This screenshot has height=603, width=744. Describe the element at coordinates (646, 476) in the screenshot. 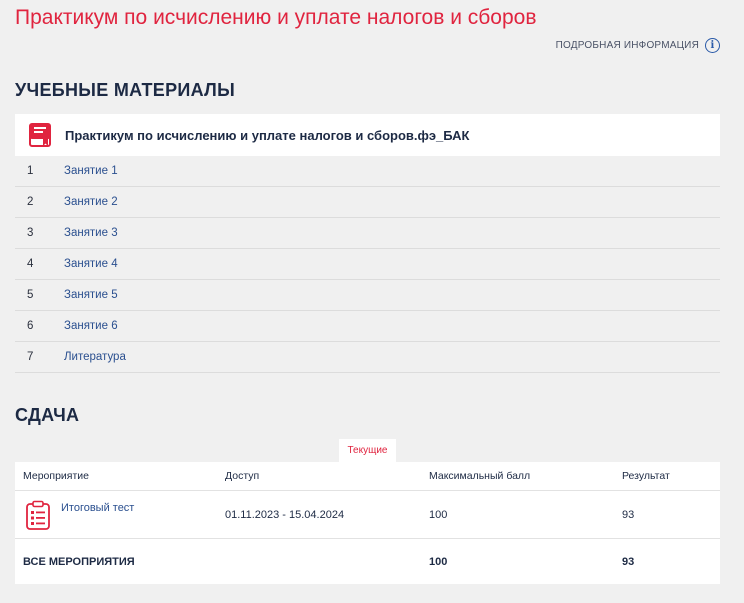

I see `column-header-result: Результат` at that location.